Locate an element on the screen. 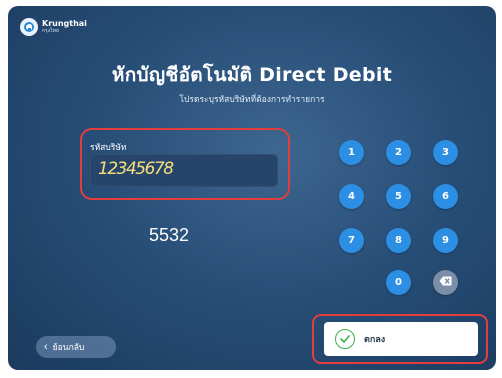  key-2: 2 is located at coordinates (398, 152).